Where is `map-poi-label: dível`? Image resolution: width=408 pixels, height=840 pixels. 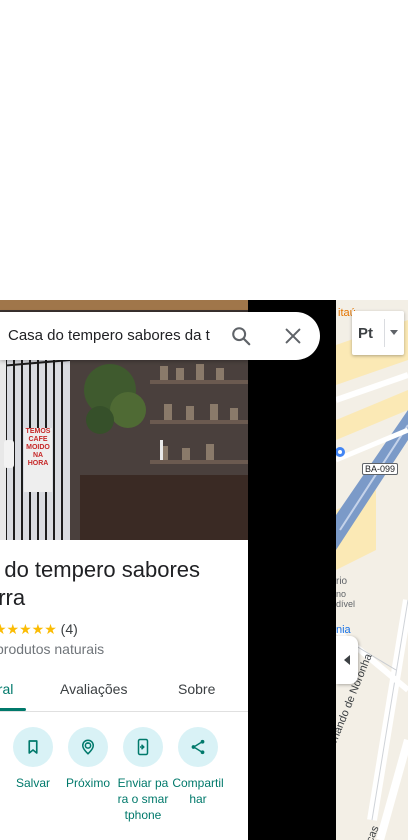
map-poi-label: dível is located at coordinates (346, 604).